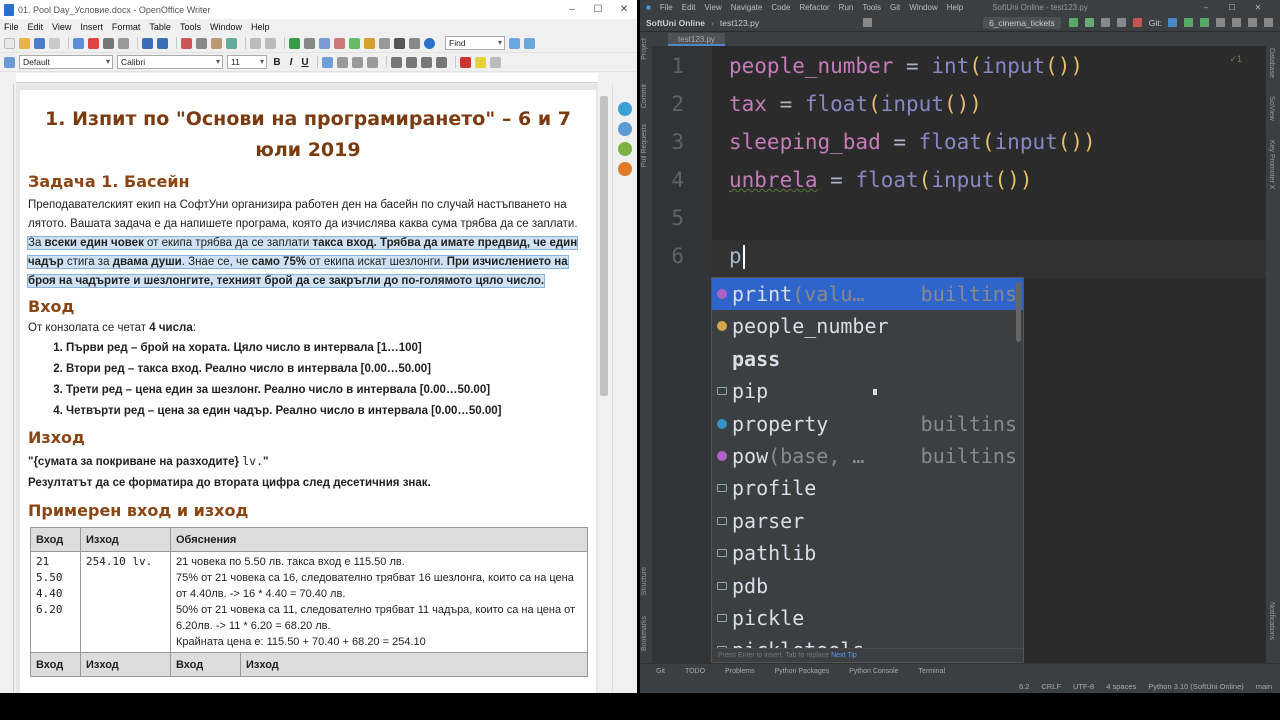 This screenshot has width=1280, height=720. Describe the element at coordinates (867, 618) in the screenshot. I see `completion-item-pickle: pickle` at that location.